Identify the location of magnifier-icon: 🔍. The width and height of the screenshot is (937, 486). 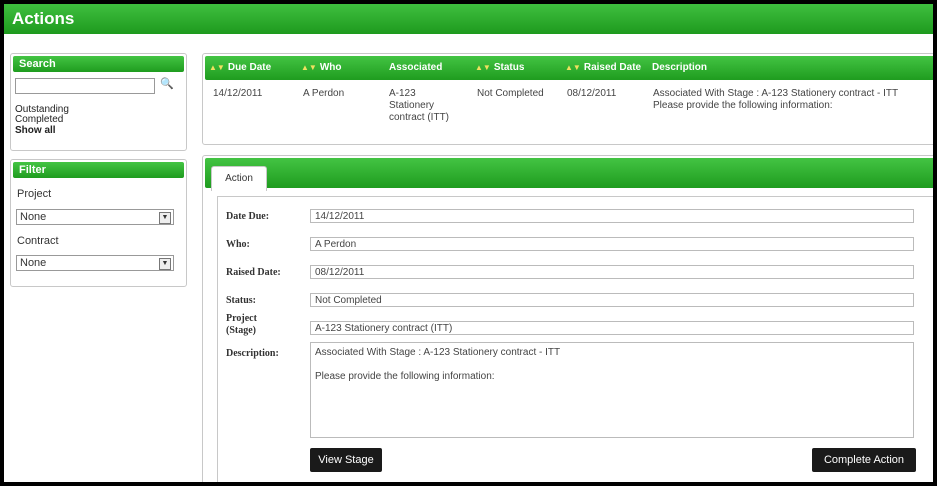
(167, 83).